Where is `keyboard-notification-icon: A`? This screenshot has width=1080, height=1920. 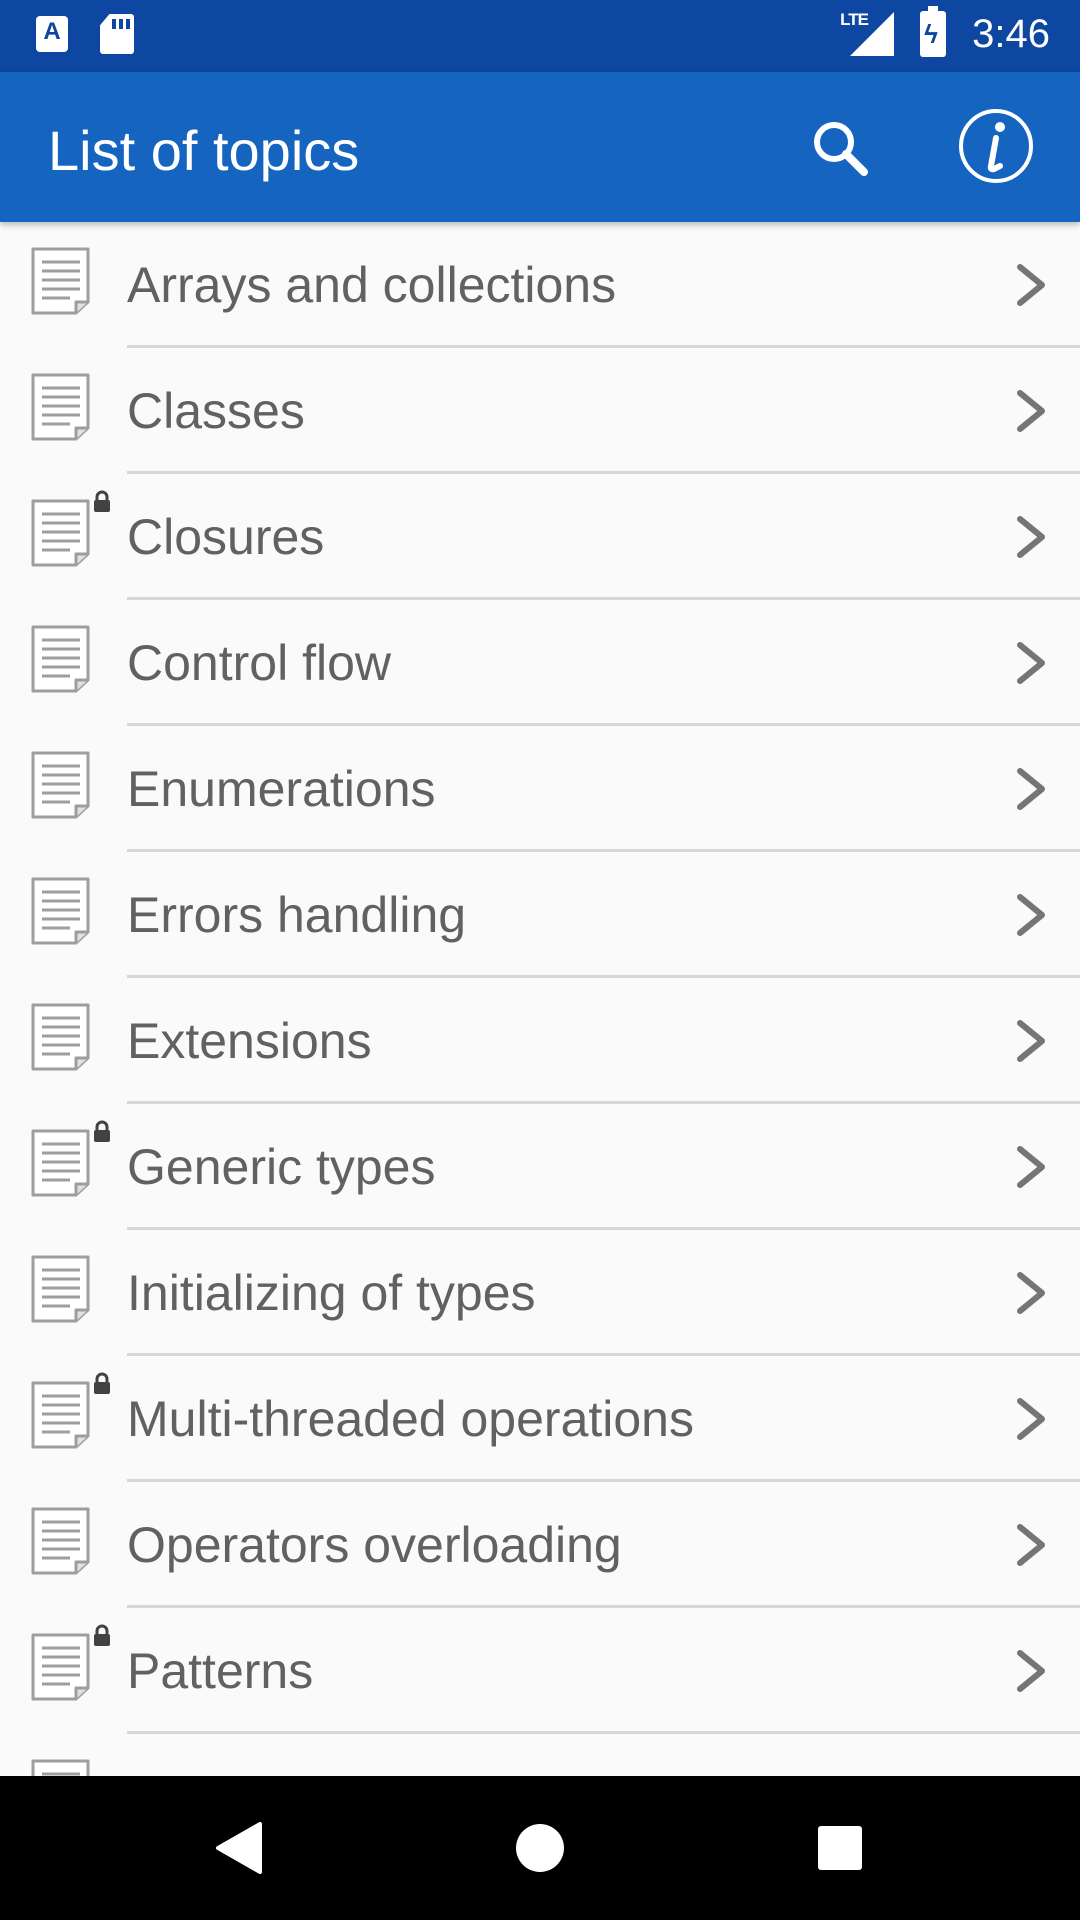 keyboard-notification-icon: A is located at coordinates (52, 34).